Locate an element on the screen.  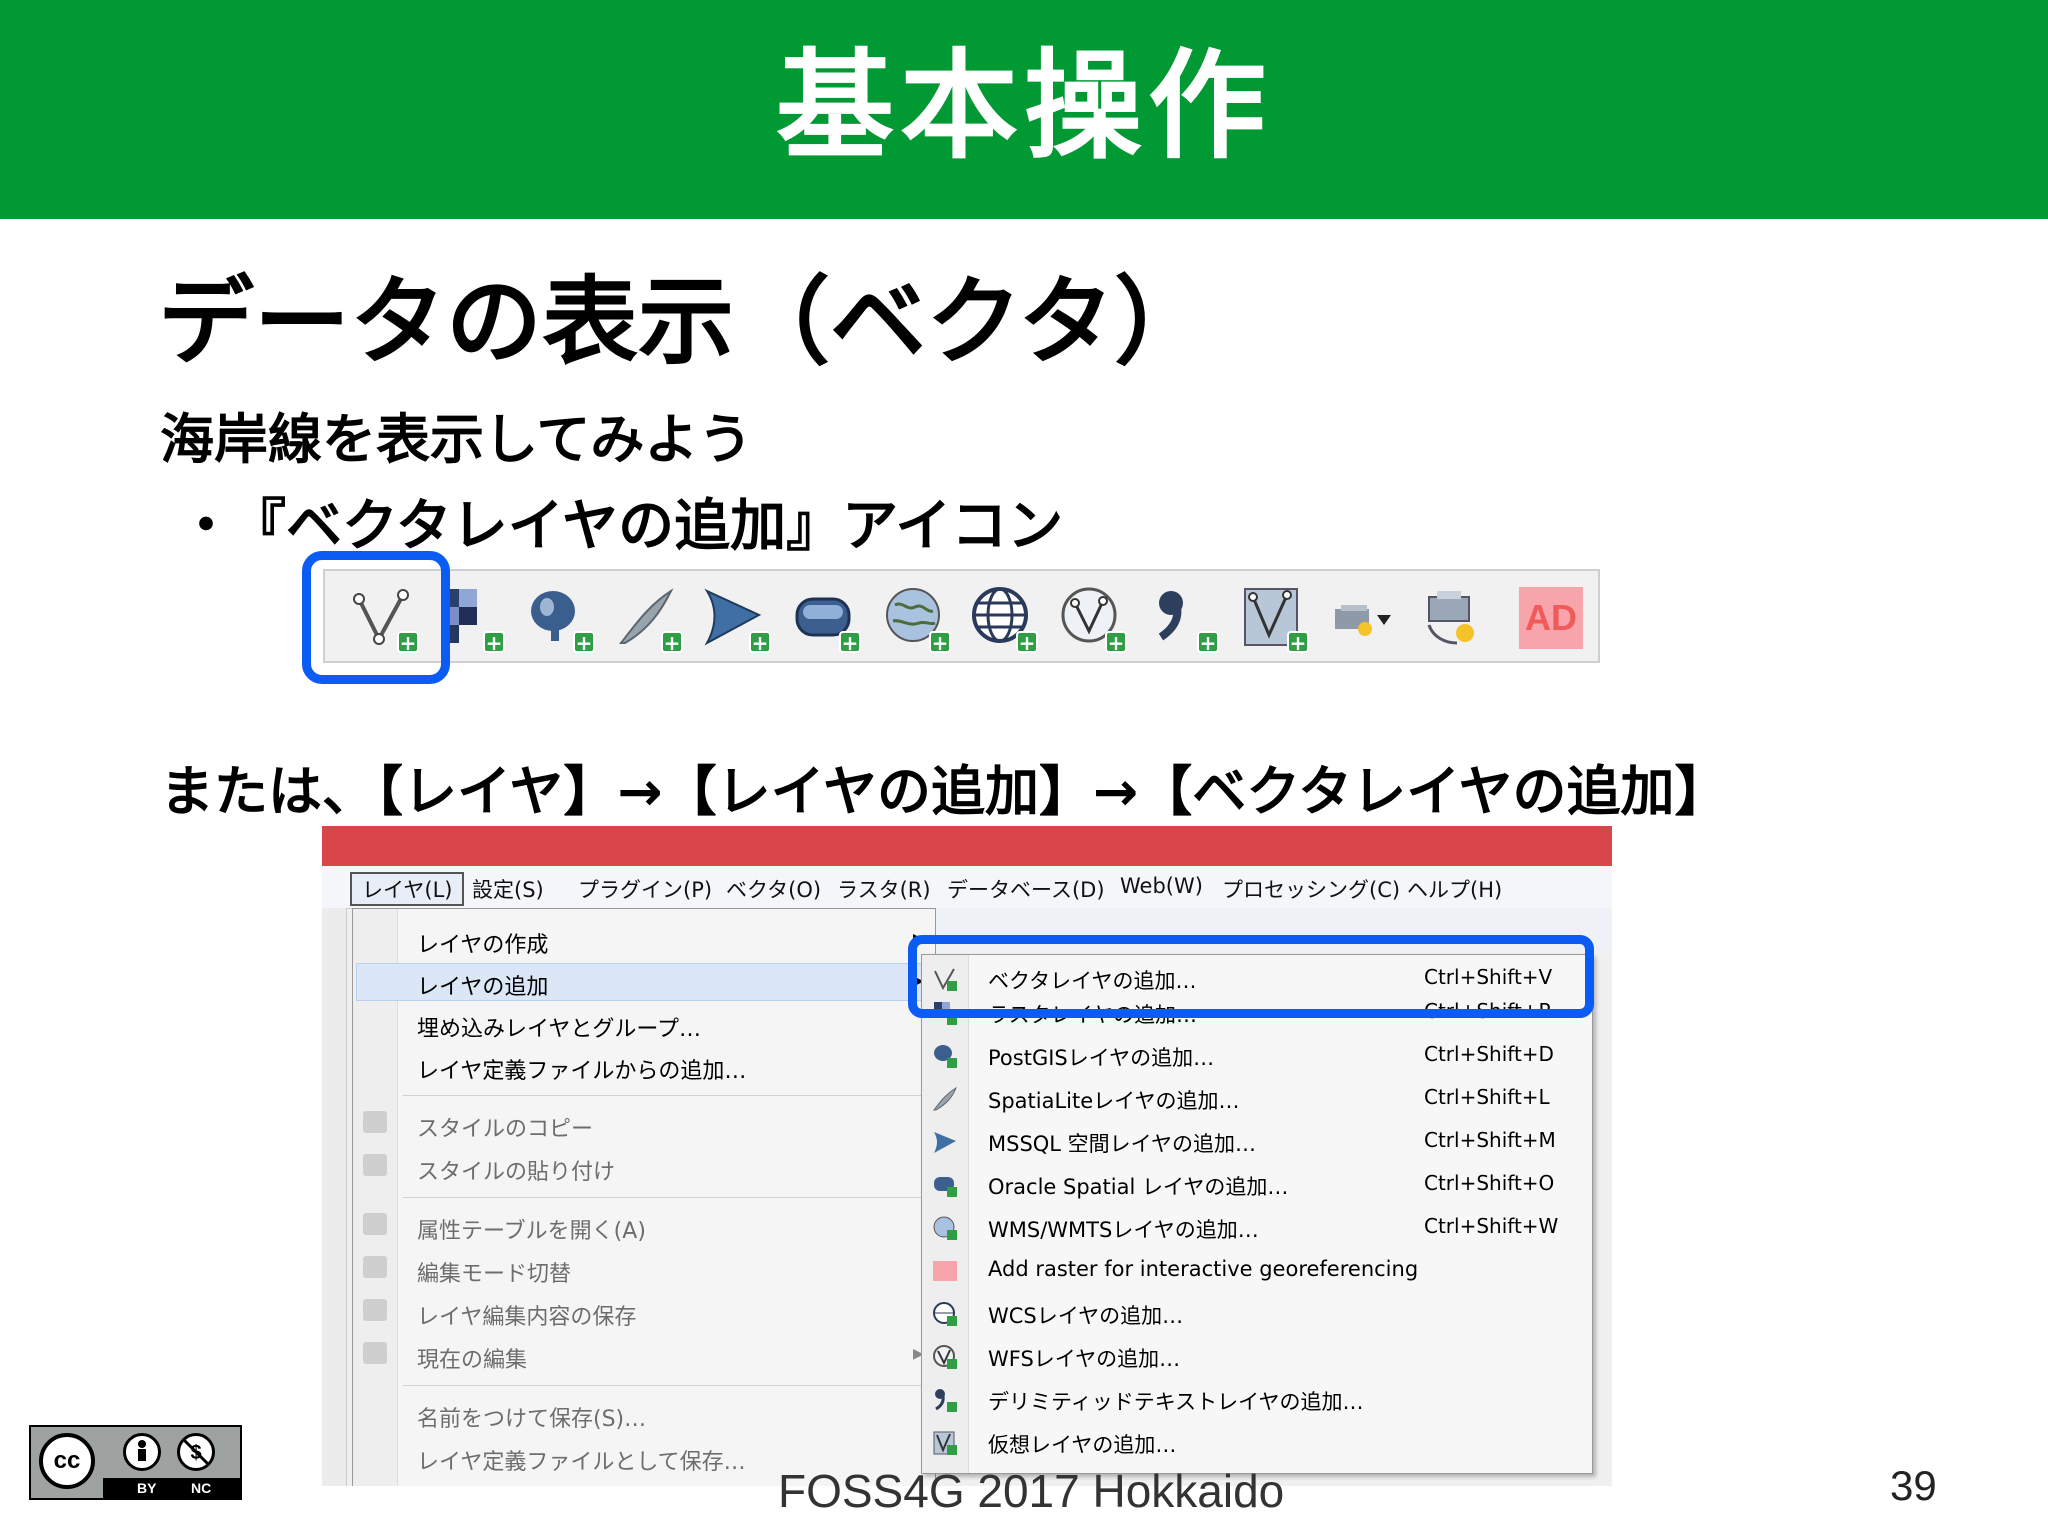
by-person-icon is located at coordinates (142, 1452).